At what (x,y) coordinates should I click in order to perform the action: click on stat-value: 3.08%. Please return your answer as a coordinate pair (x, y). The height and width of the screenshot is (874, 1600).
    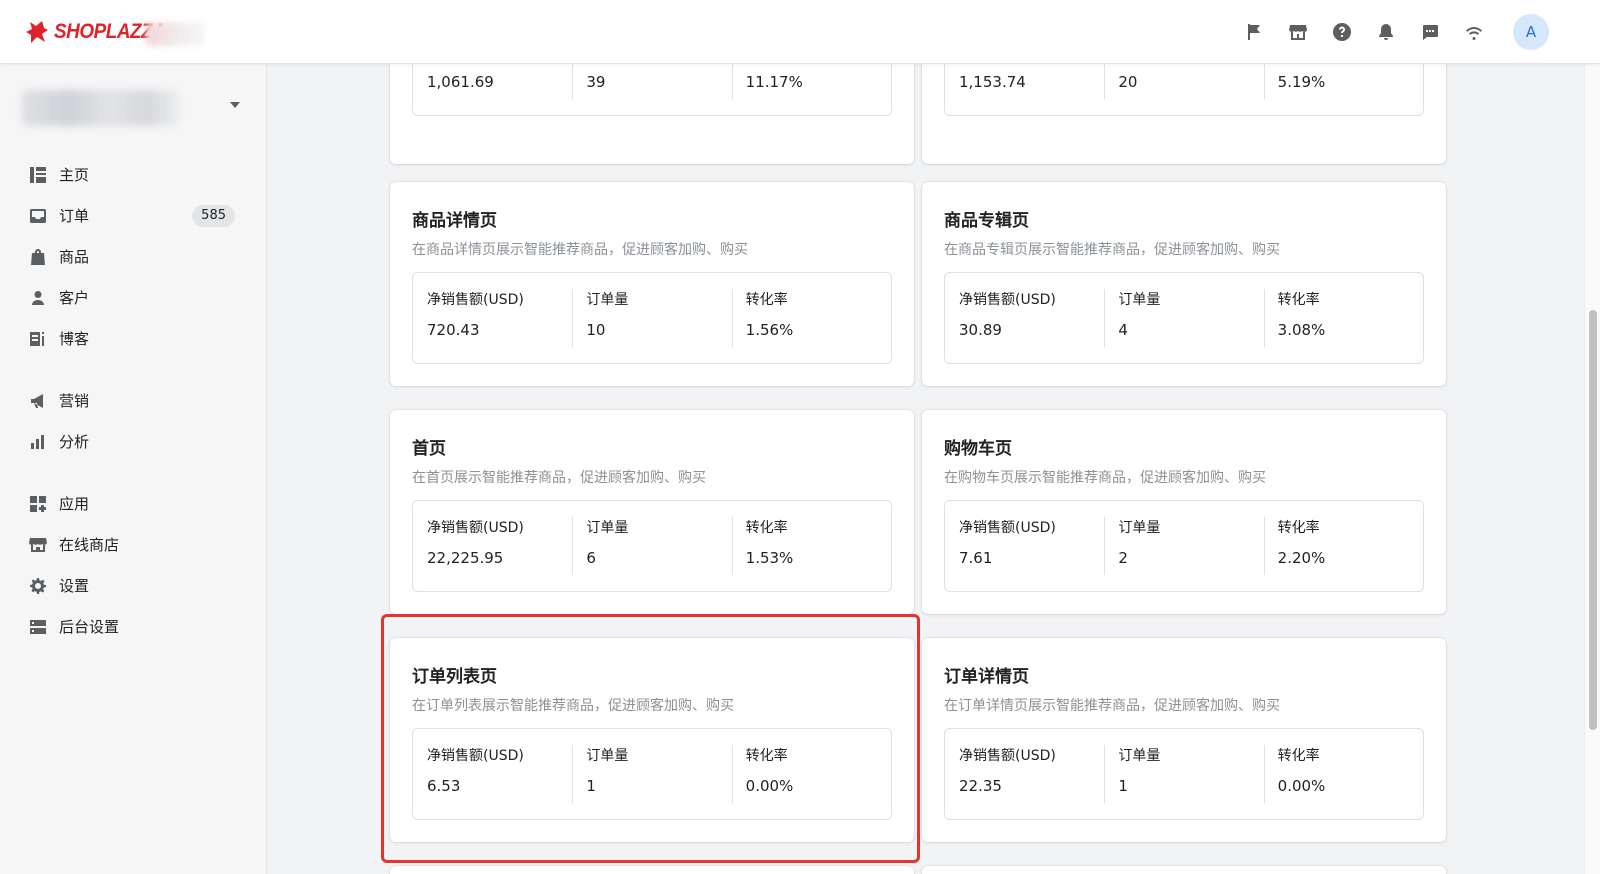
    Looking at the image, I should click on (1301, 330).